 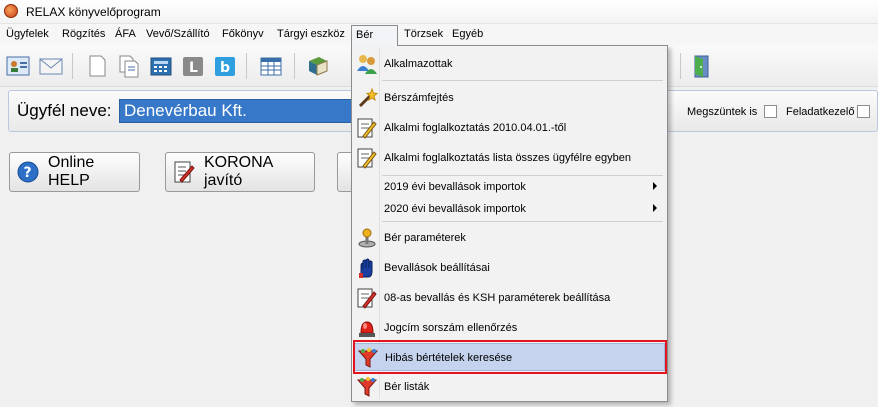 I want to click on mail-icon, so click(x=51, y=66).